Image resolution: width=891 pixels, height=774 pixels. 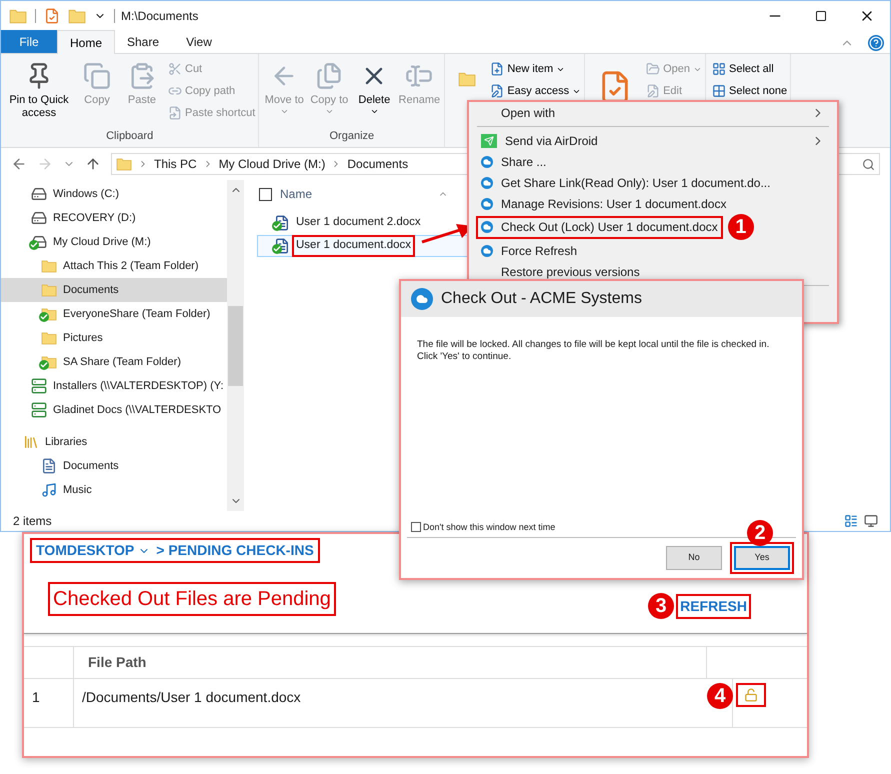 I want to click on back-icon, so click(x=19, y=164).